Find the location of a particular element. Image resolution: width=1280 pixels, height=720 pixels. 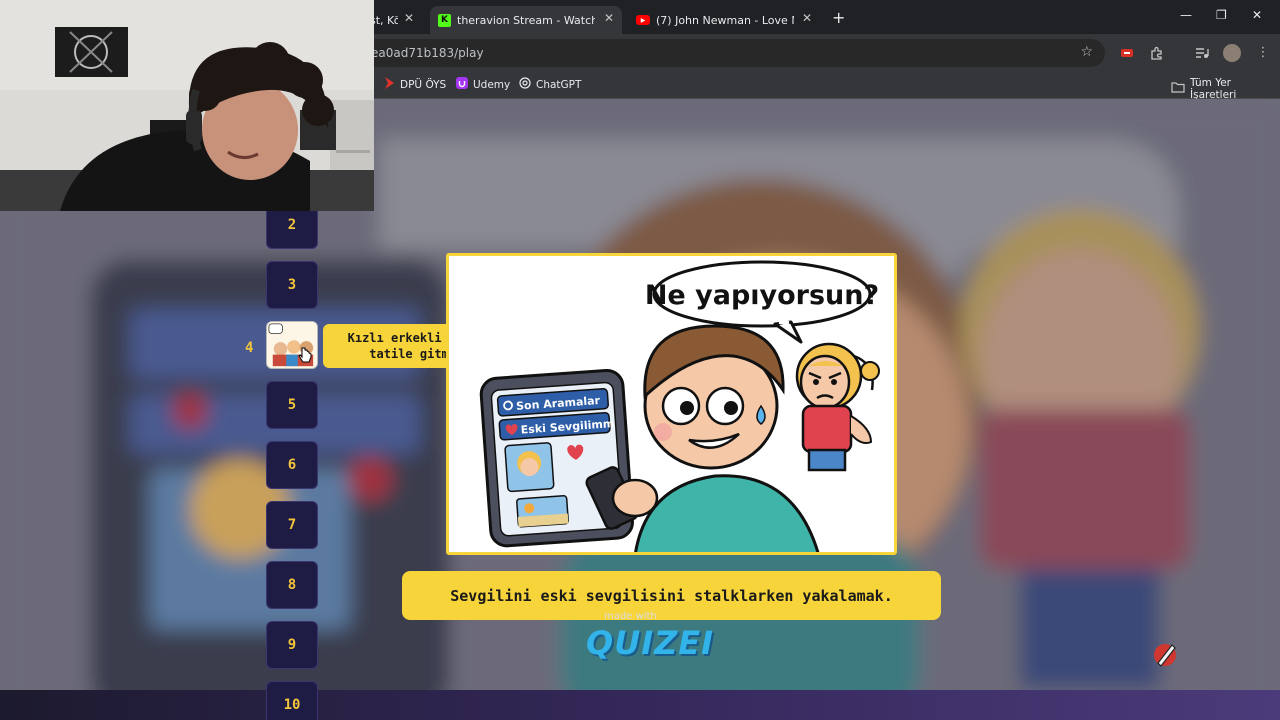

made-with-text: made with is located at coordinates (630, 616).